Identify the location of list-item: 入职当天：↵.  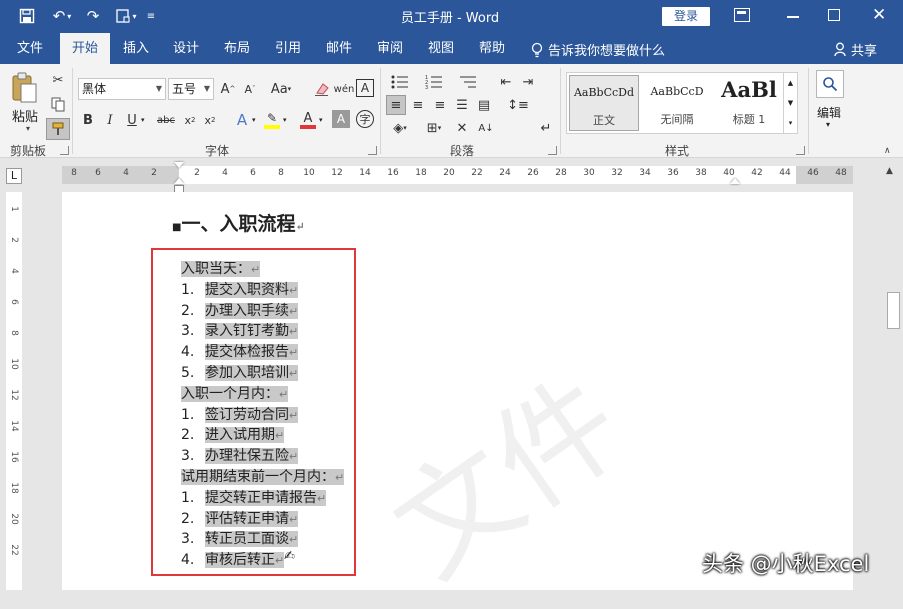
(221, 269).